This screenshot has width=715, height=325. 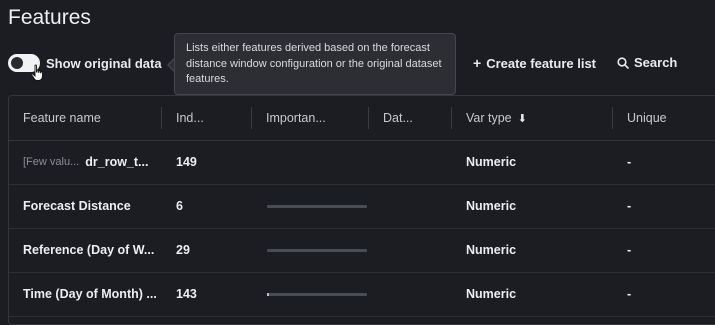 I want to click on column-feature-name: Feature name, so click(x=62, y=118).